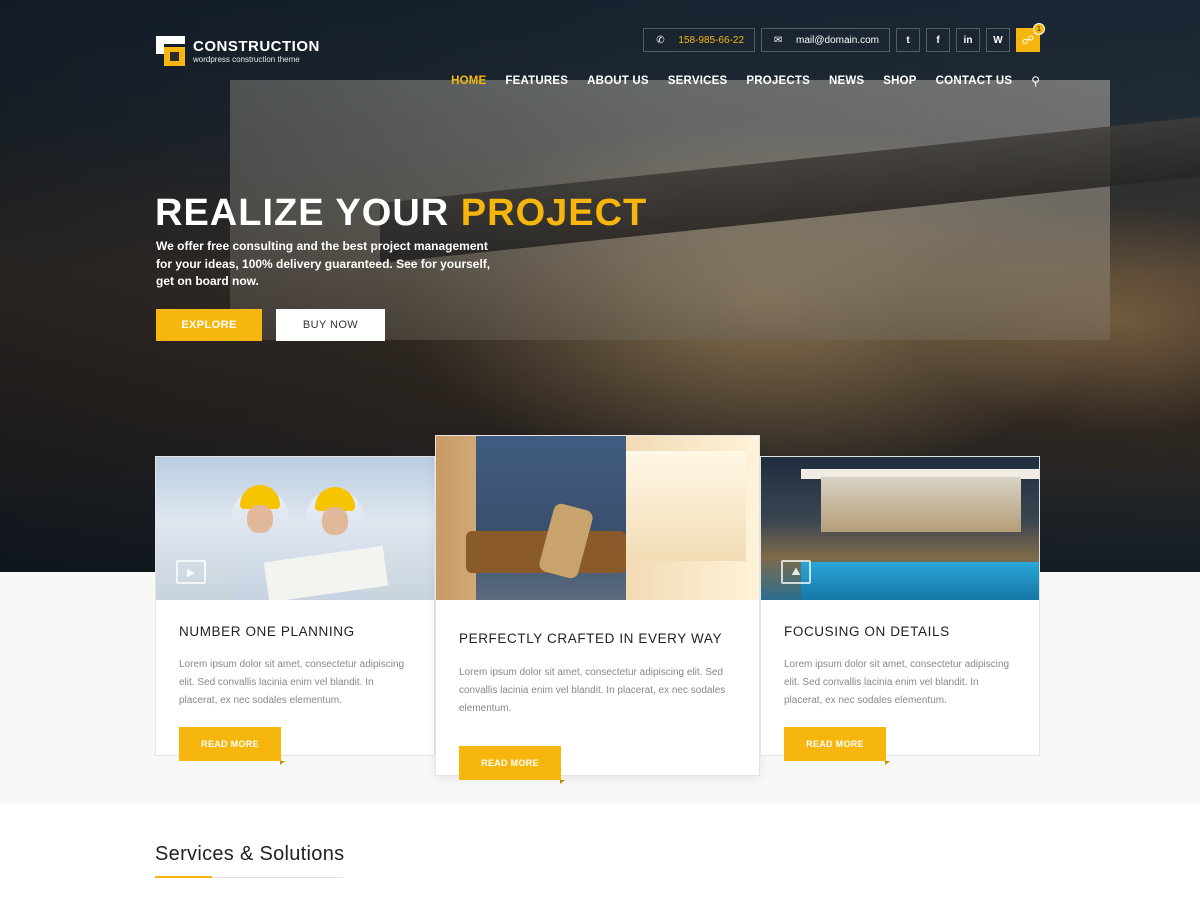 Image resolution: width=1200 pixels, height=900 pixels. What do you see at coordinates (554, 213) in the screenshot?
I see `hero-title-highlight: PROJECT` at bounding box center [554, 213].